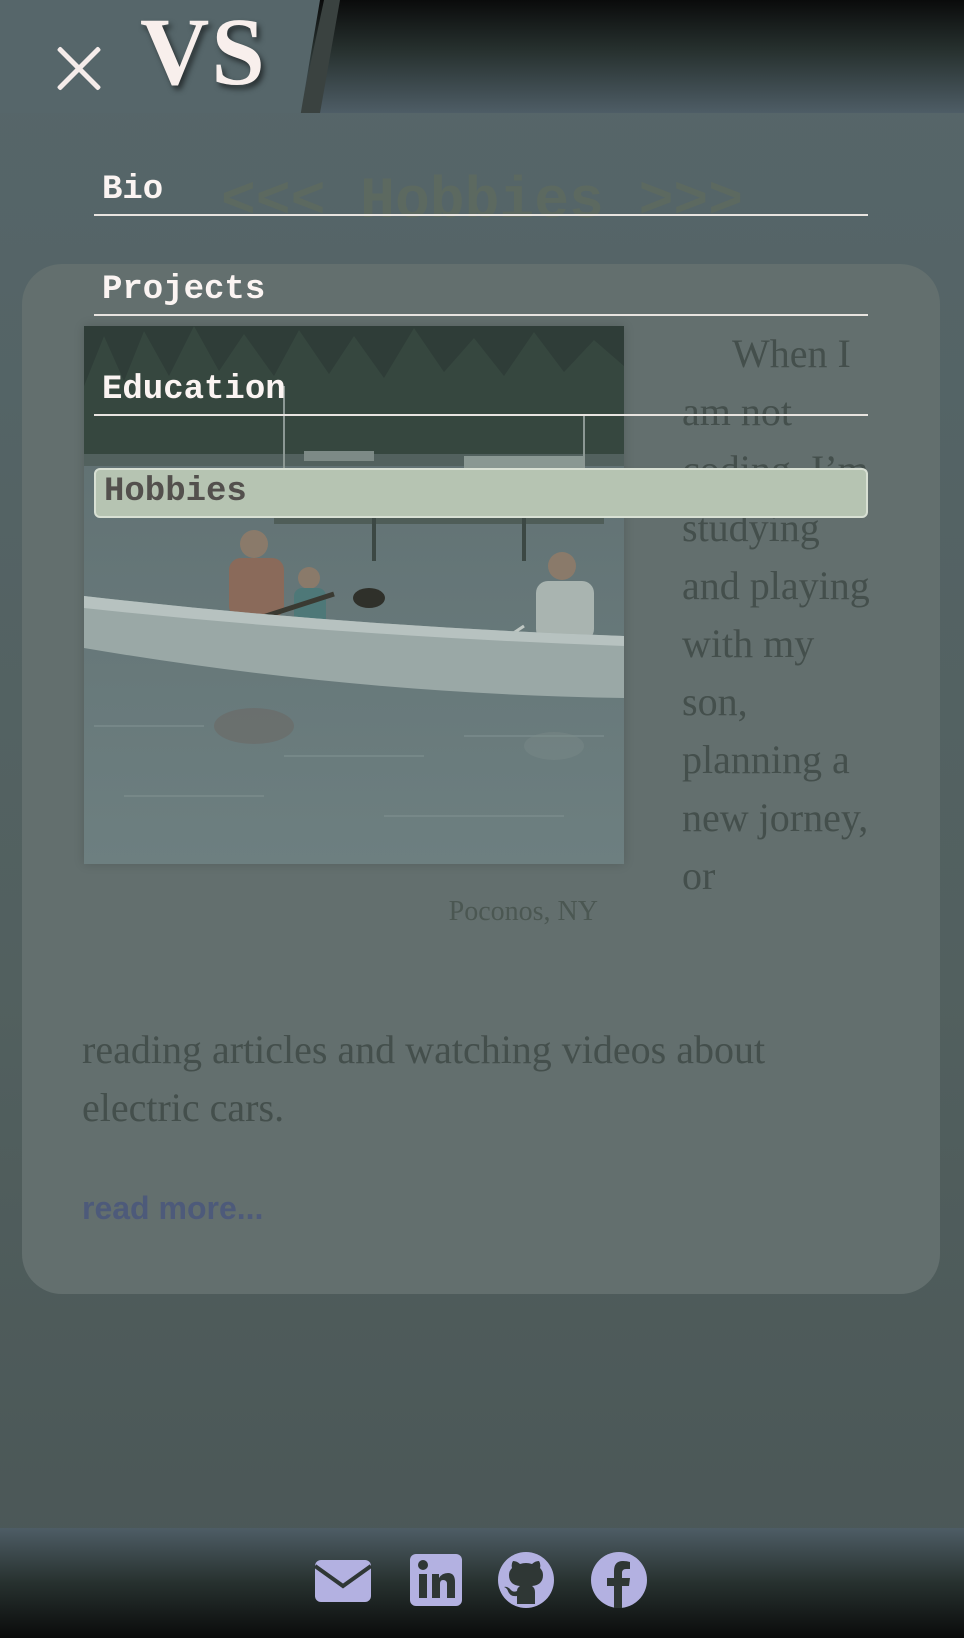 The width and height of the screenshot is (964, 1638). Describe the element at coordinates (203, 52) in the screenshot. I see `site-logo: VS` at that location.